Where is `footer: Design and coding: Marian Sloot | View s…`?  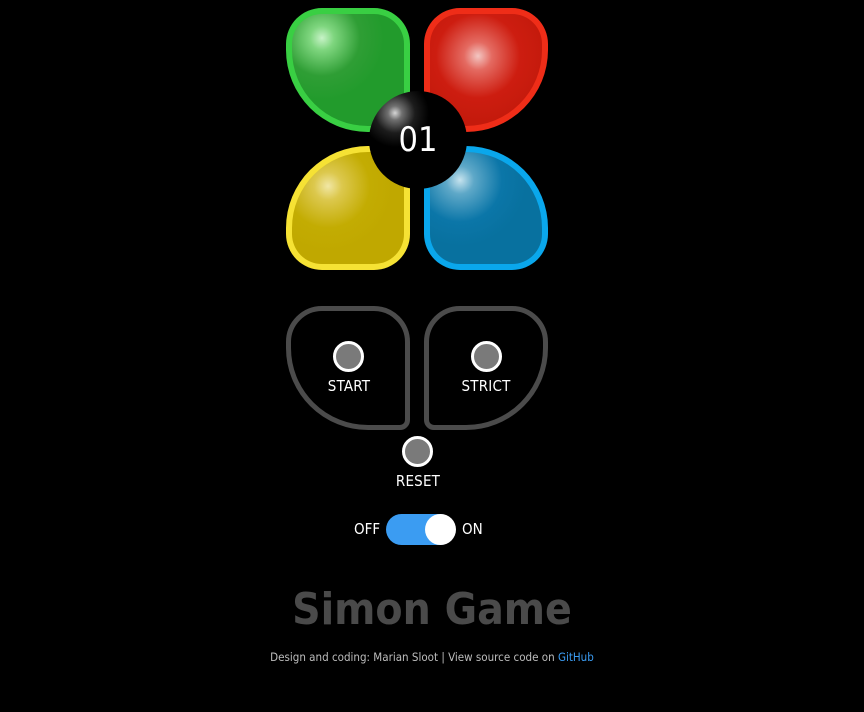
footer: Design and coding: Marian Sloot | View s… is located at coordinates (432, 657).